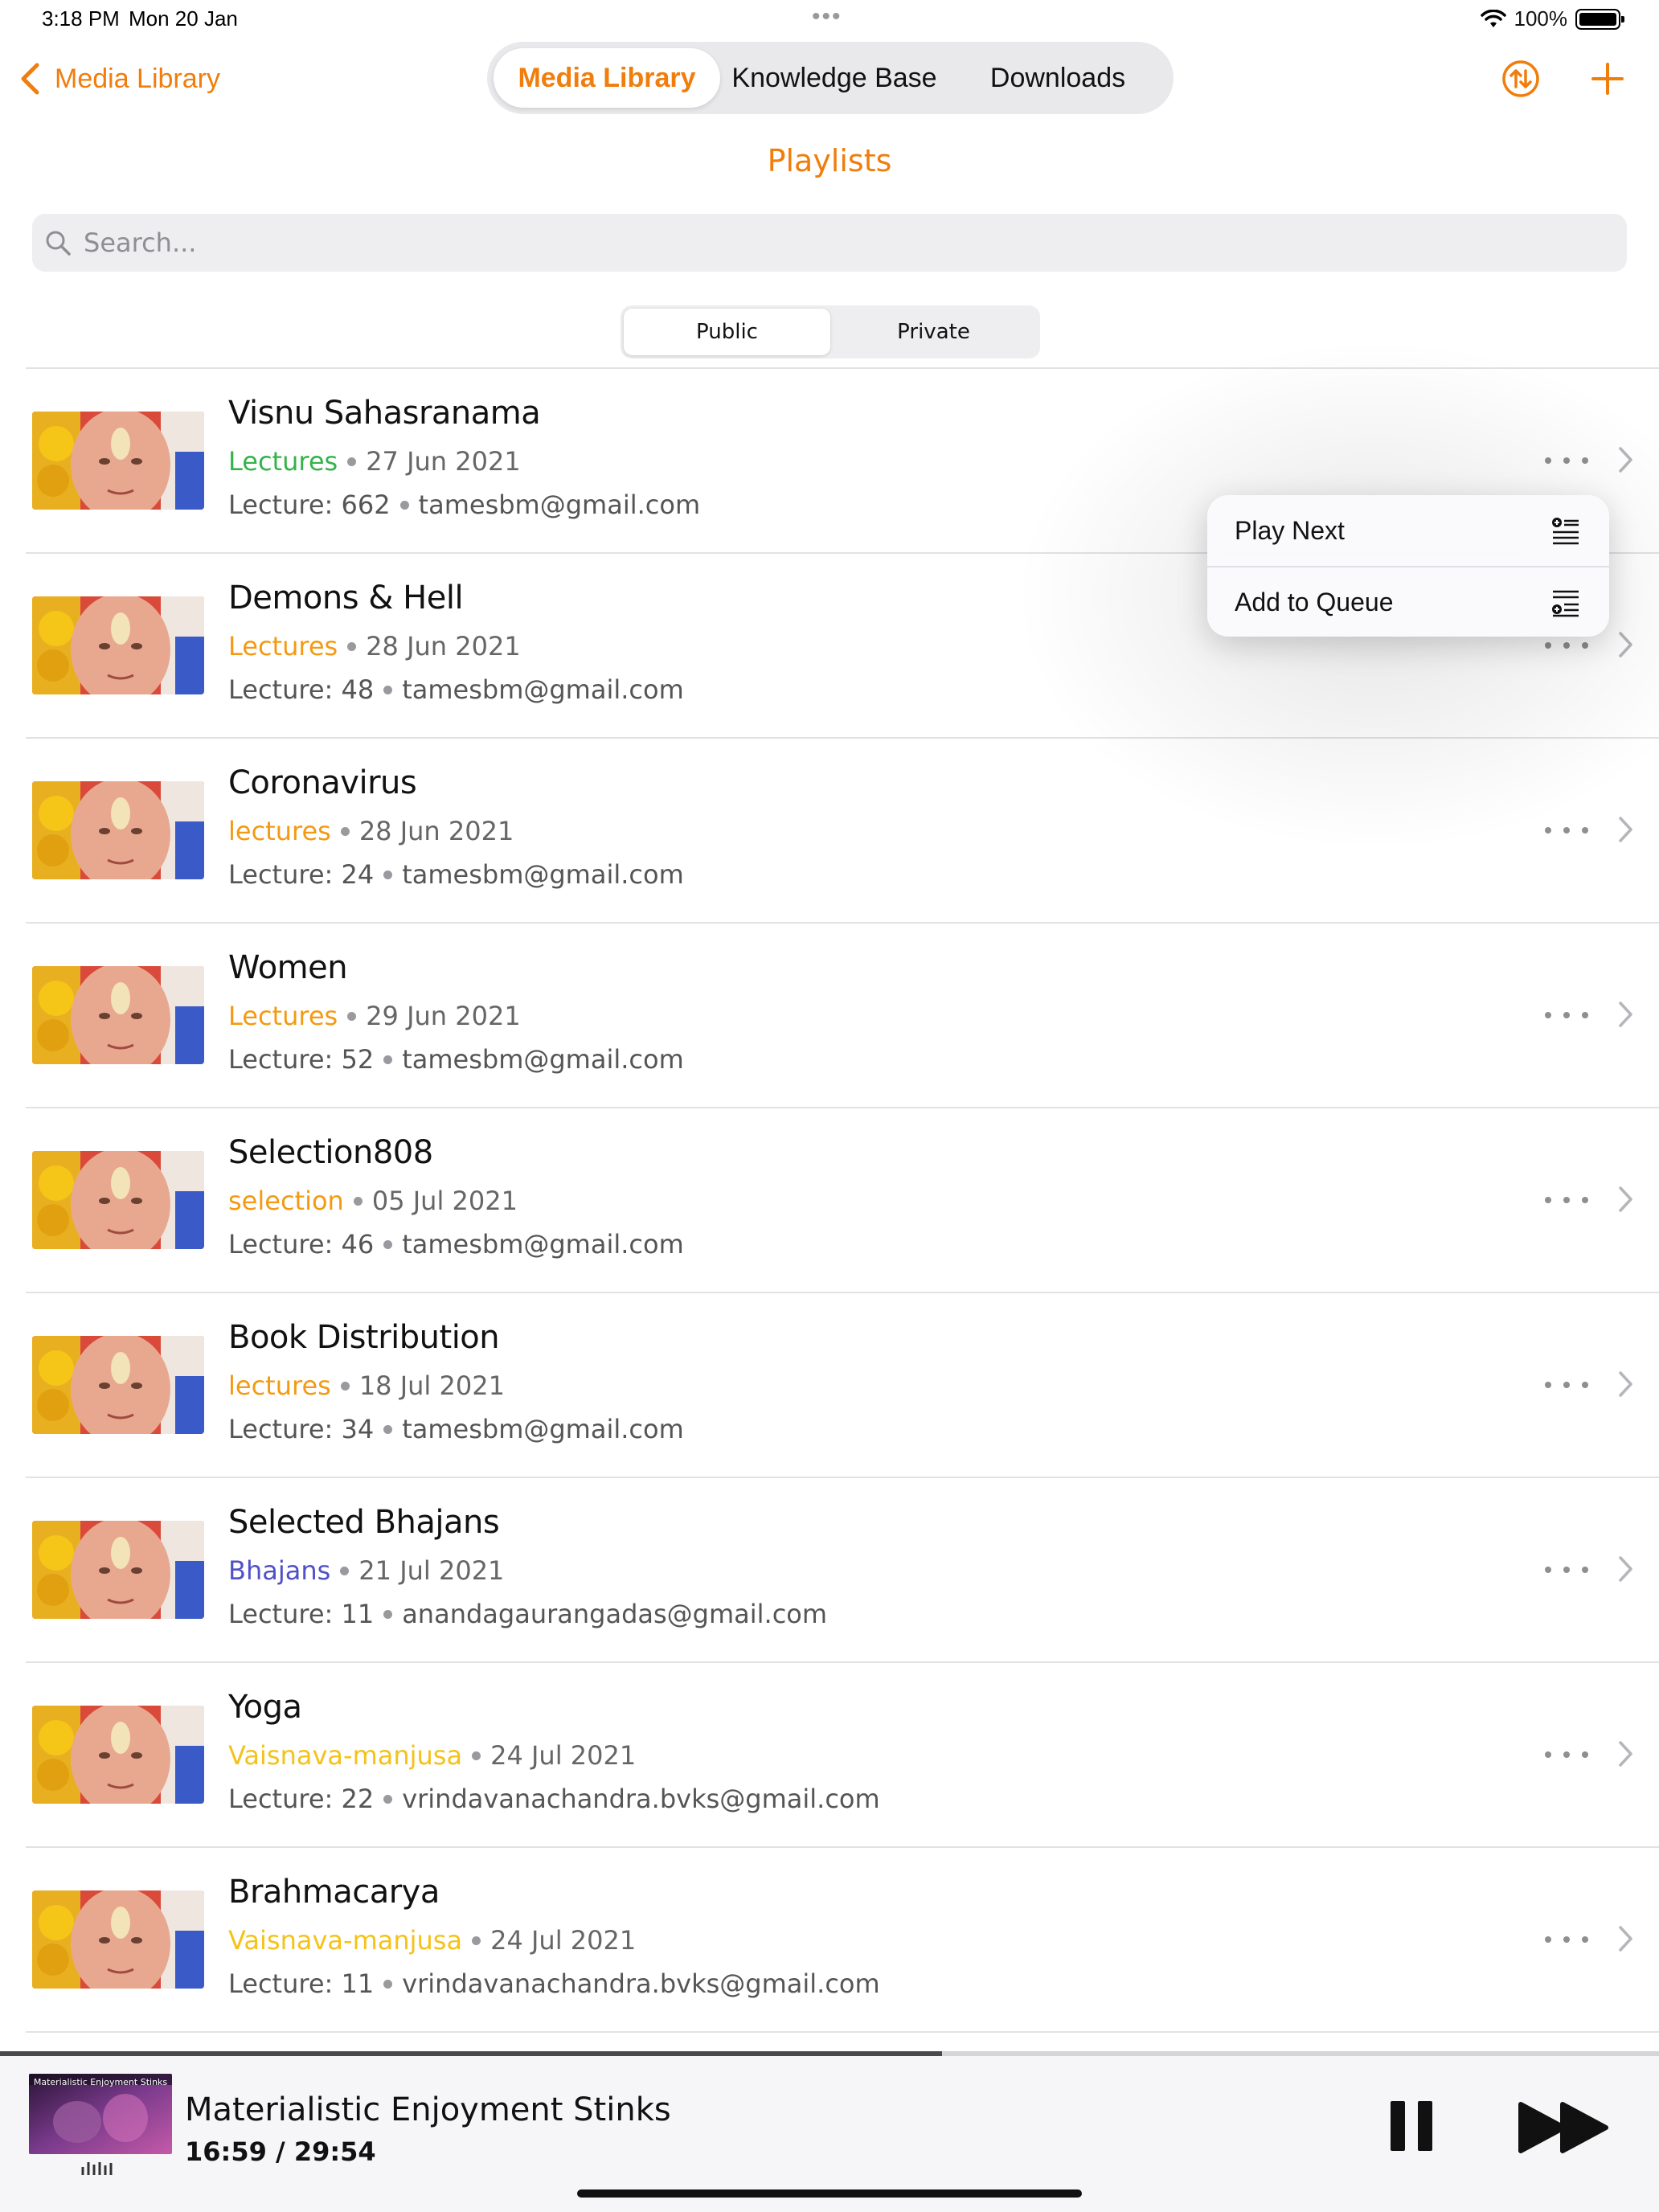 This screenshot has height=2212, width=1659. I want to click on playlist-date: 24 Jul 2021, so click(563, 1755).